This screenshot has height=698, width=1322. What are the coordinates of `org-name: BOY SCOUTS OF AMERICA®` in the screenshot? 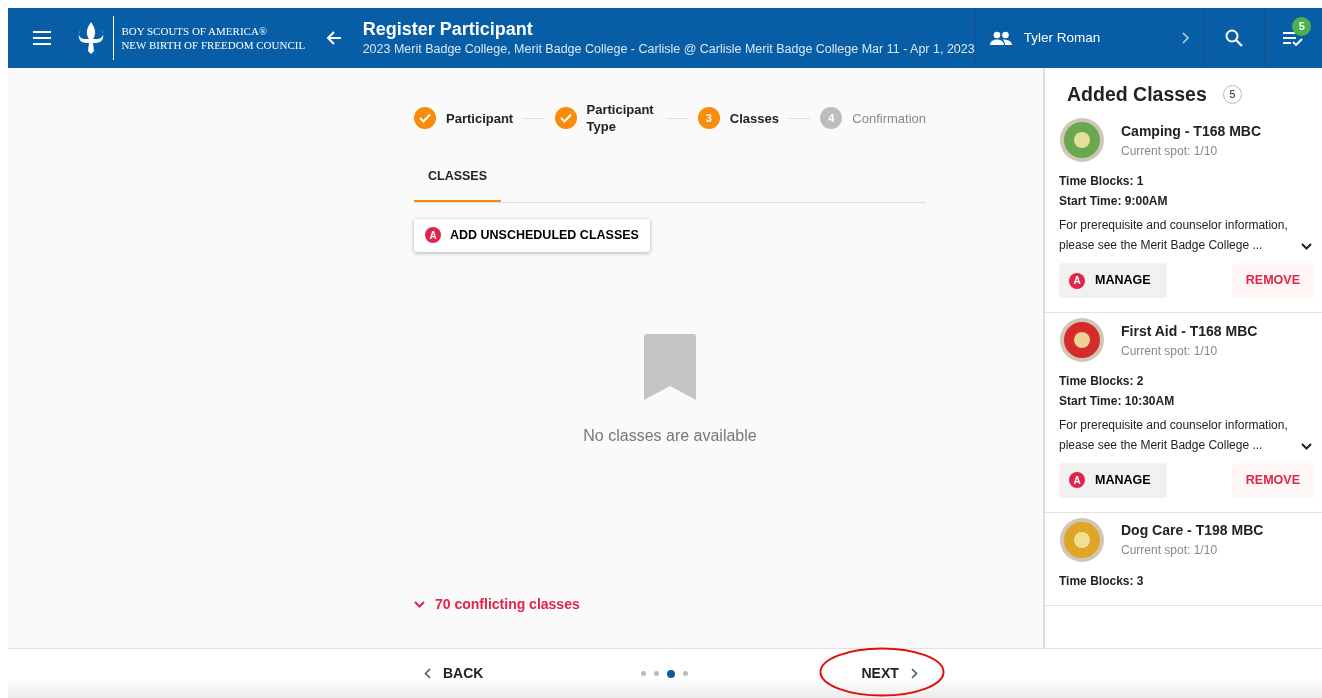 It's located at (195, 31).